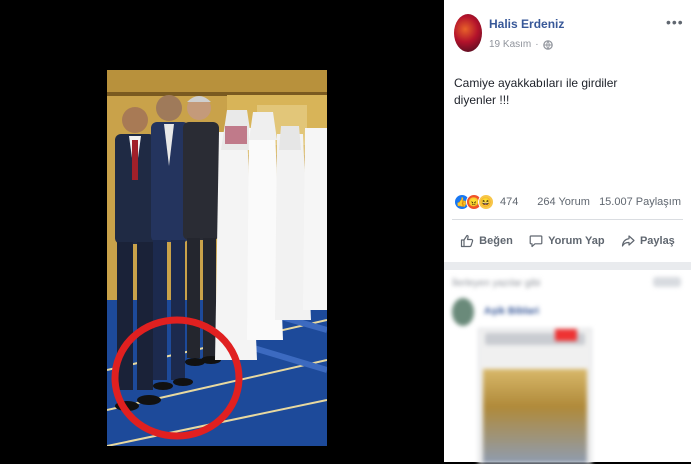 Image resolution: width=691 pixels, height=464 pixels. Describe the element at coordinates (509, 202) in the screenshot. I see `reaction-count: 474` at that location.